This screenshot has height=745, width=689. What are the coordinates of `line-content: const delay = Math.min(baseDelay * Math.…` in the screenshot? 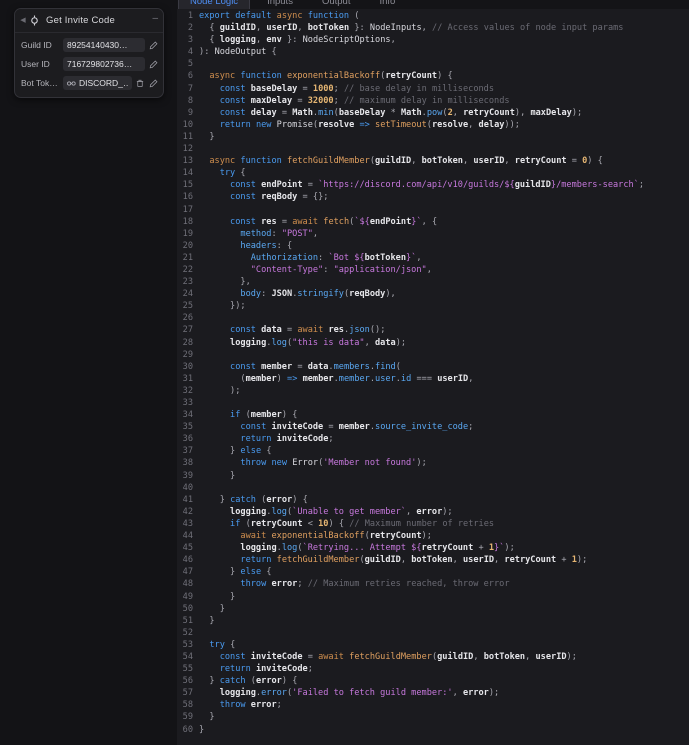 It's located at (444, 113).